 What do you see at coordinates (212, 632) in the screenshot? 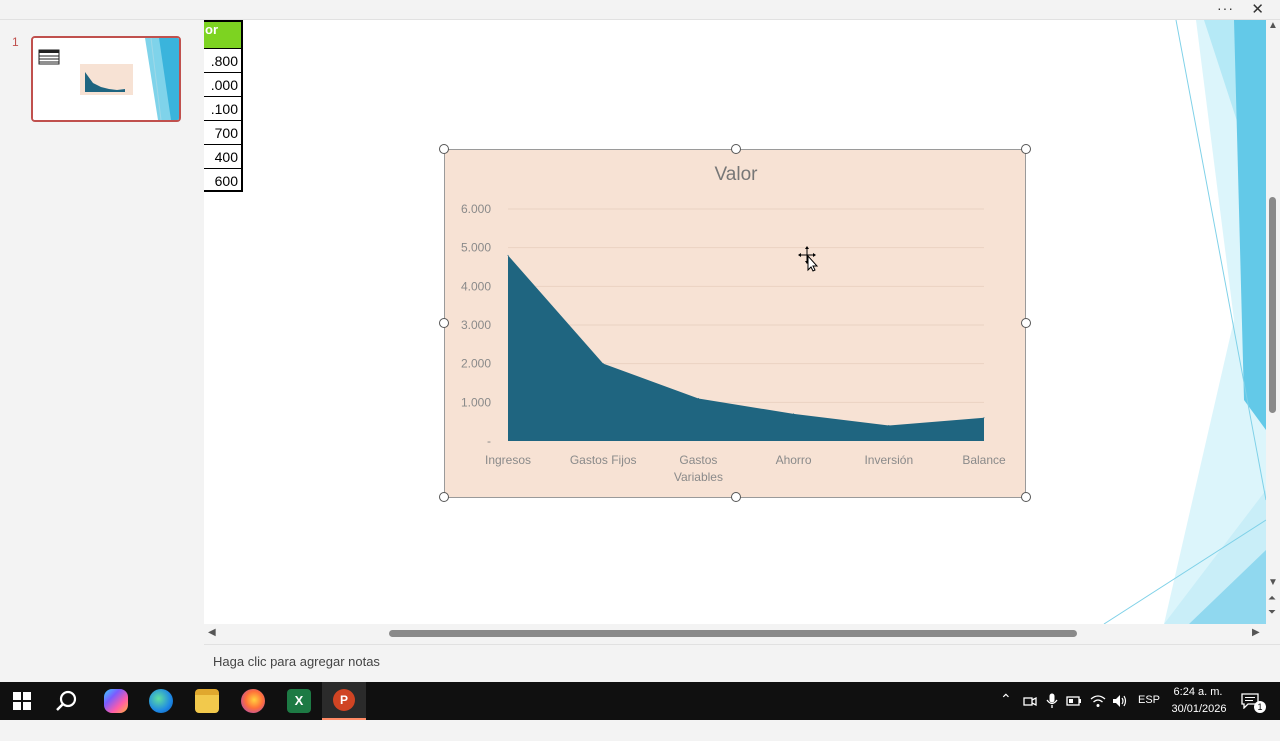
I see `scroll-left-icon: ◀` at bounding box center [212, 632].